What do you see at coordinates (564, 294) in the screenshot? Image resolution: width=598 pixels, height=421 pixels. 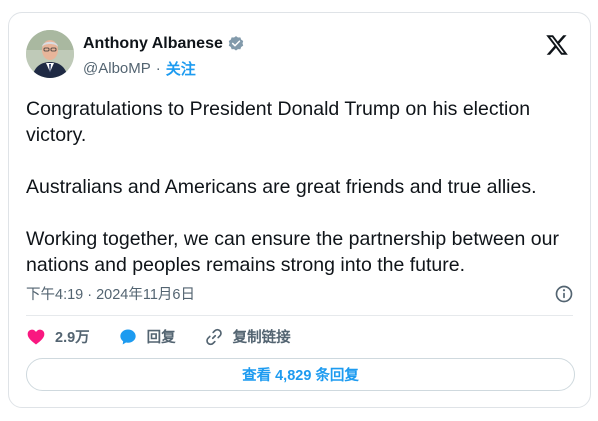 I see `info-icon` at bounding box center [564, 294].